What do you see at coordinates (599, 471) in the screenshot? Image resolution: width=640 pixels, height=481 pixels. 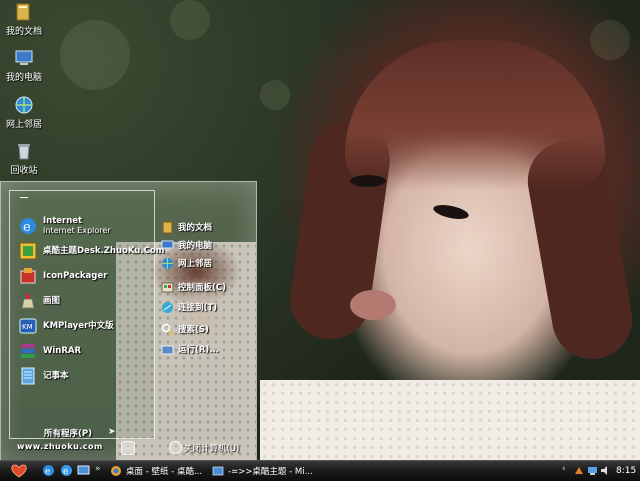 I see `system-tray: ‹ 8:15` at bounding box center [599, 471].